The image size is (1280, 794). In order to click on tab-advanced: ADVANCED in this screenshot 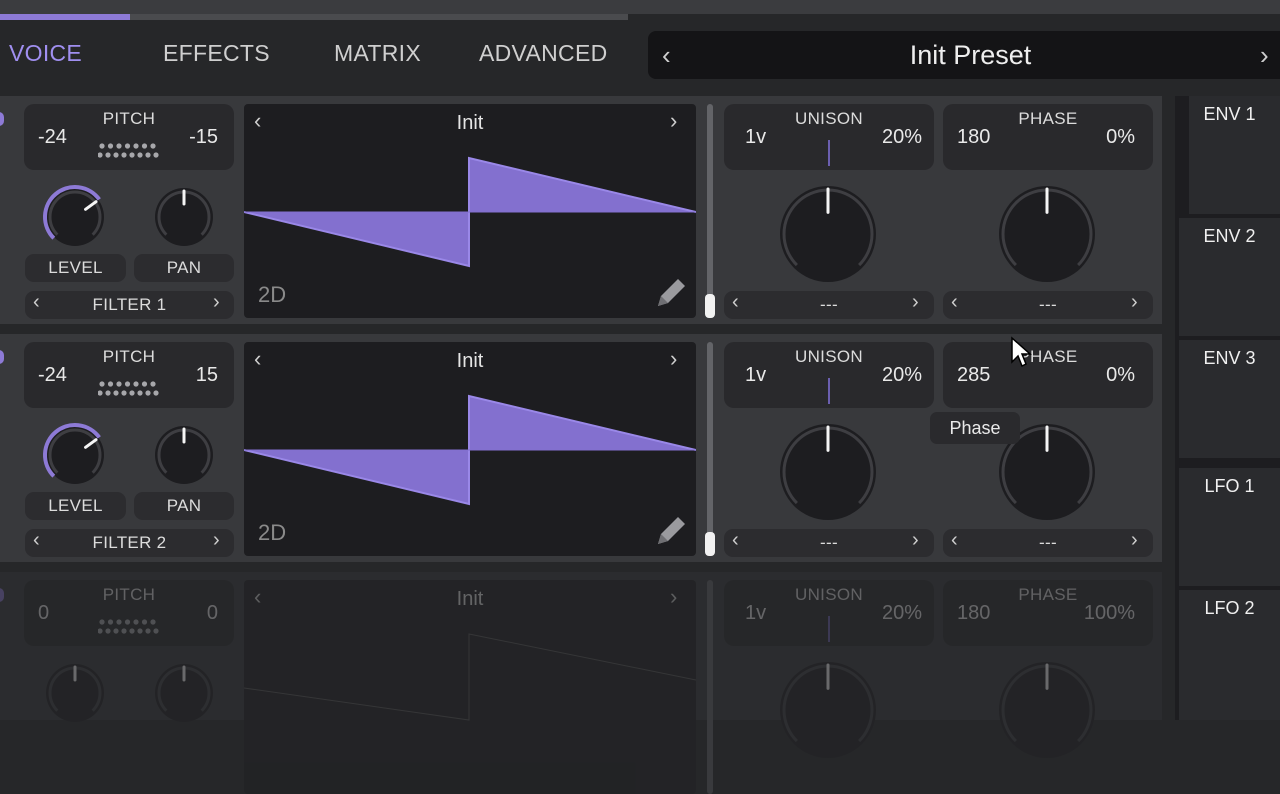, I will do `click(543, 56)`.